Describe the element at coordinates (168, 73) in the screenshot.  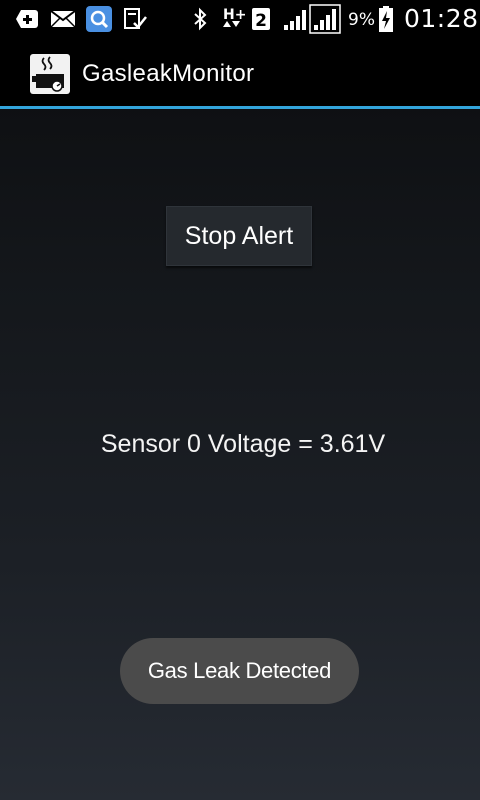
I see `app-title: GasleakMonitor` at that location.